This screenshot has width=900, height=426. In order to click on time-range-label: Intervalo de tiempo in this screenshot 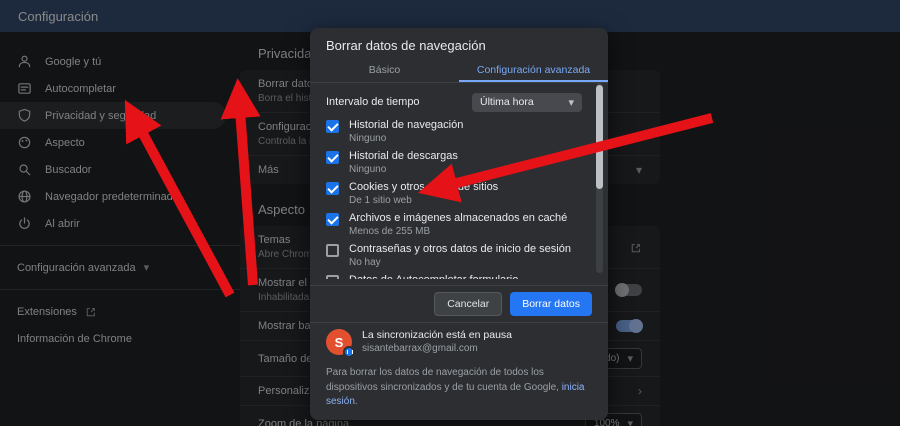, I will do `click(373, 102)`.